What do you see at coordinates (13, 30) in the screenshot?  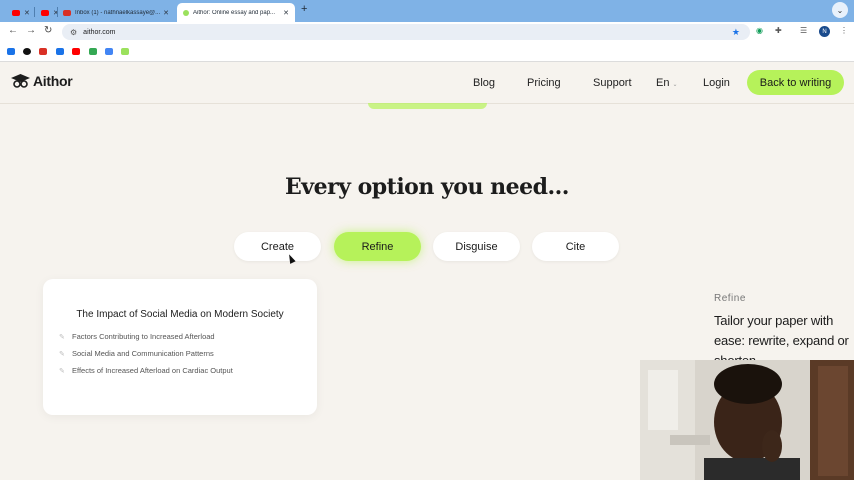 I see `back-arrow-icon: ←` at bounding box center [13, 30].